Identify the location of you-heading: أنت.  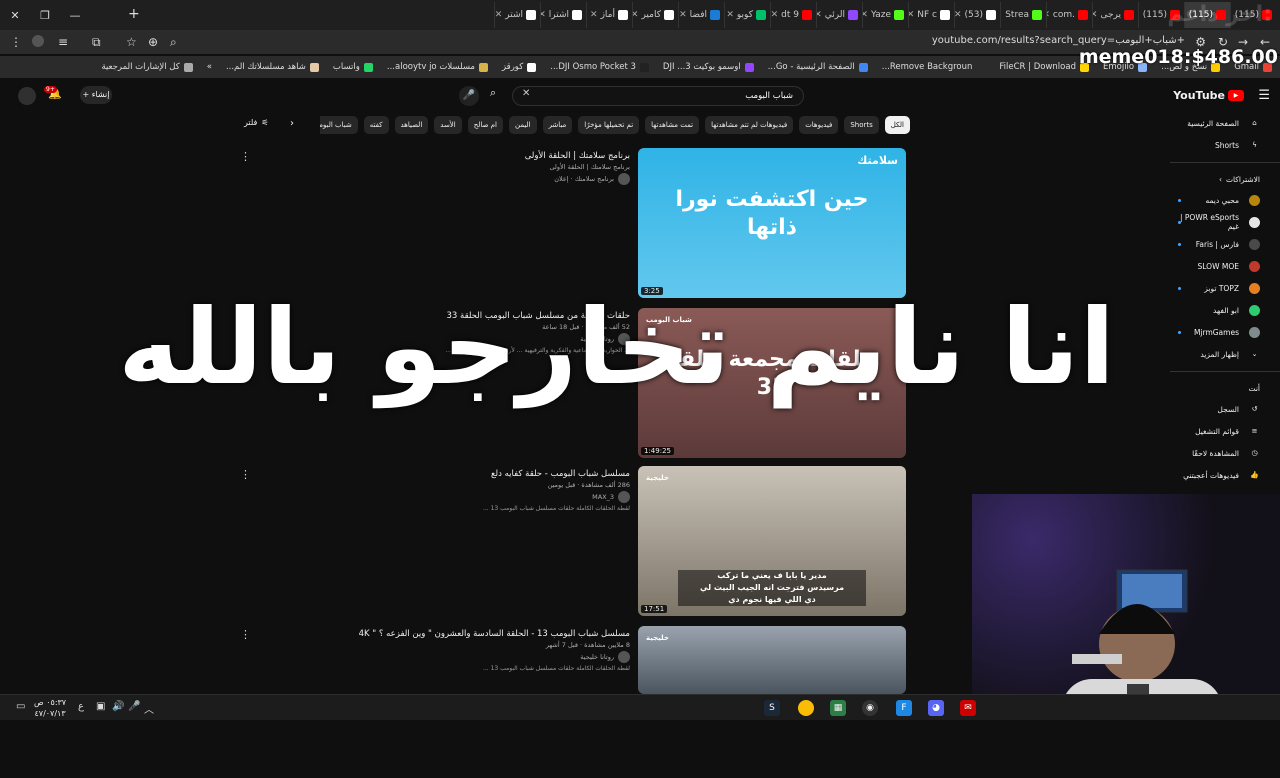
(1225, 388).